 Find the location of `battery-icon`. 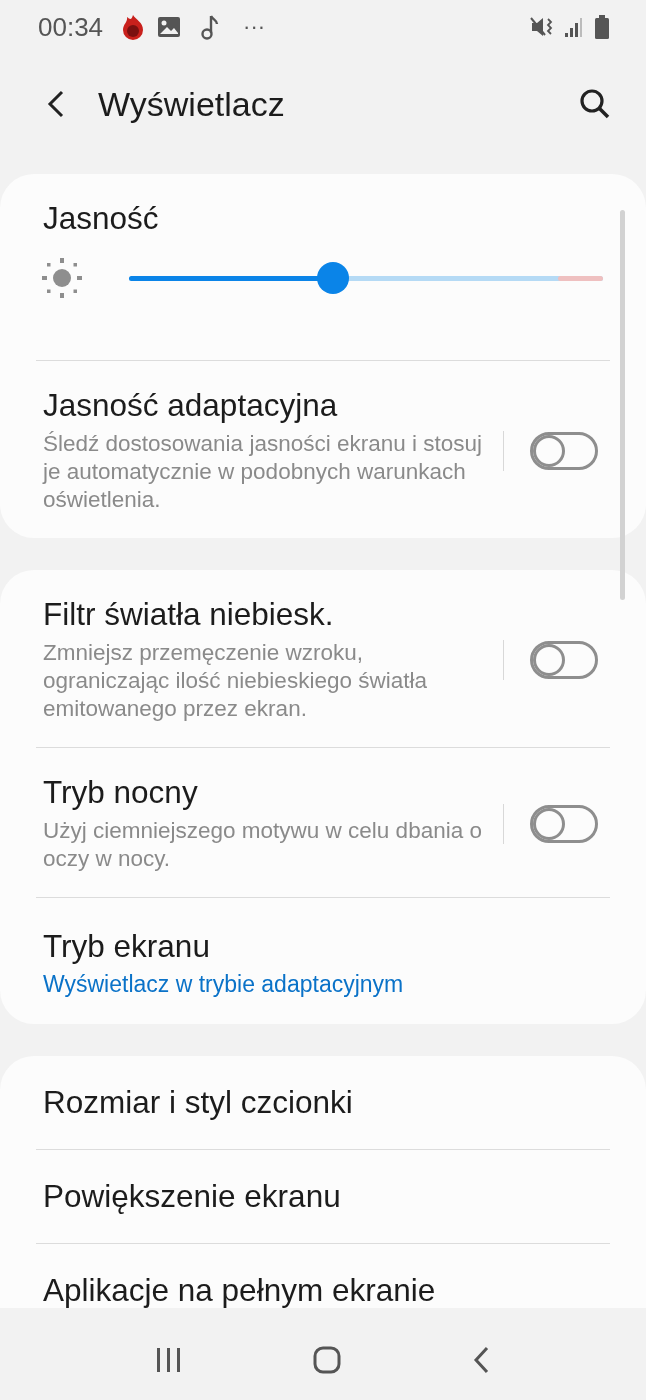

battery-icon is located at coordinates (602, 27).